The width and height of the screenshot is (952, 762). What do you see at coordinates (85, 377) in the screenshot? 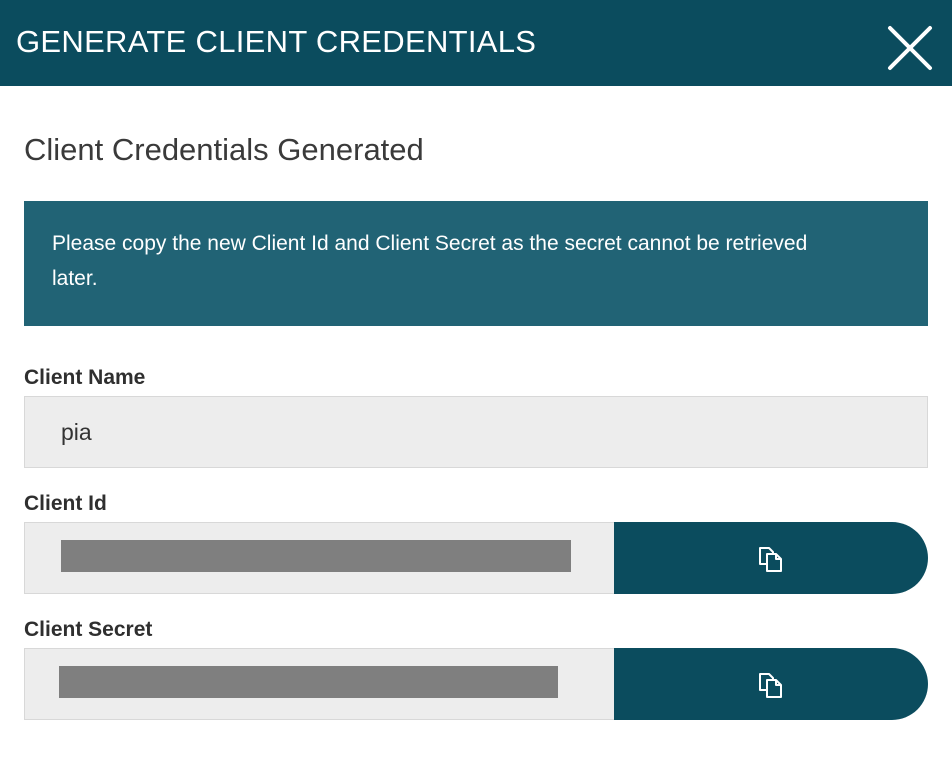
I see `client-name-label: Client Name` at bounding box center [85, 377].